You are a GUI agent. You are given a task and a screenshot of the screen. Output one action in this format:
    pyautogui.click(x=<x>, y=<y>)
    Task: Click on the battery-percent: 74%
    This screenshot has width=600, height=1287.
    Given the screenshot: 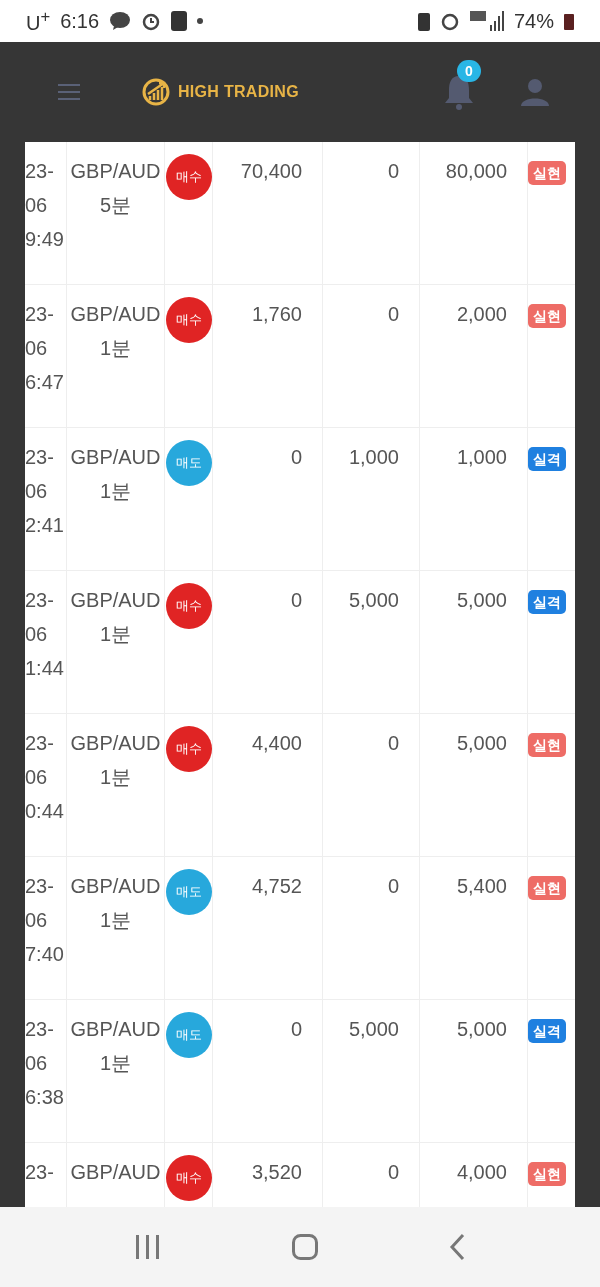 What is the action you would take?
    pyautogui.click(x=533, y=21)
    